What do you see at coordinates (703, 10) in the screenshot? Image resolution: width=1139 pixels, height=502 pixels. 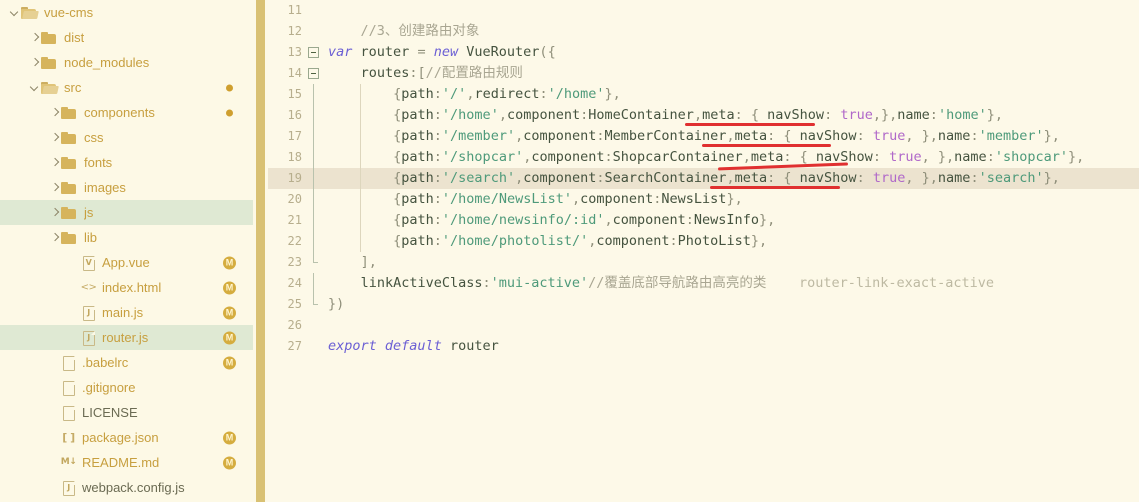 I see `code-line: 11` at bounding box center [703, 10].